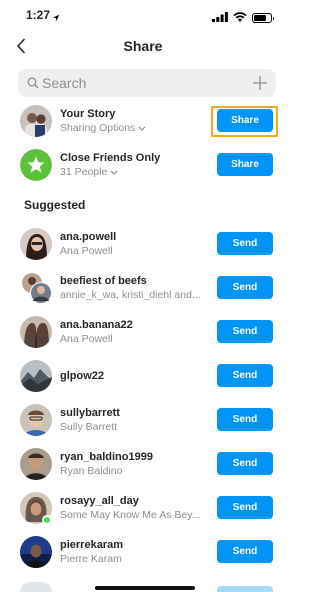  Describe the element at coordinates (245, 164) in the screenshot. I see `share-close-friends-button: Share` at that location.